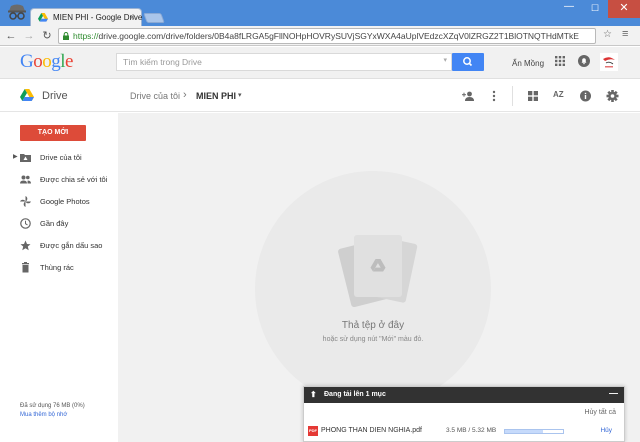  I want to click on upload-arrow-icon: ⬆, so click(313, 394).